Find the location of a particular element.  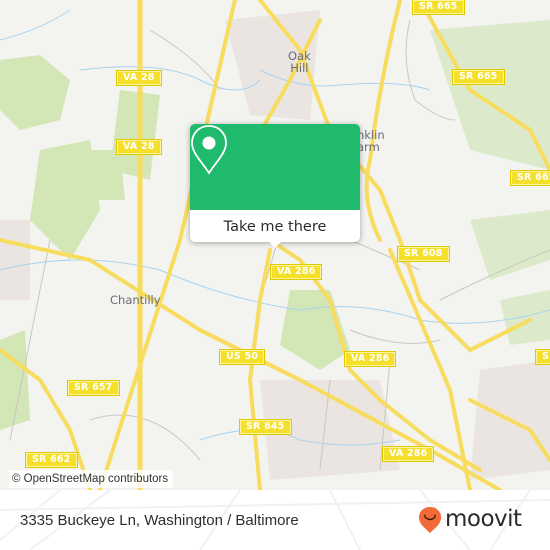

route-shield-sr662: SR 662 is located at coordinates (51, 460).